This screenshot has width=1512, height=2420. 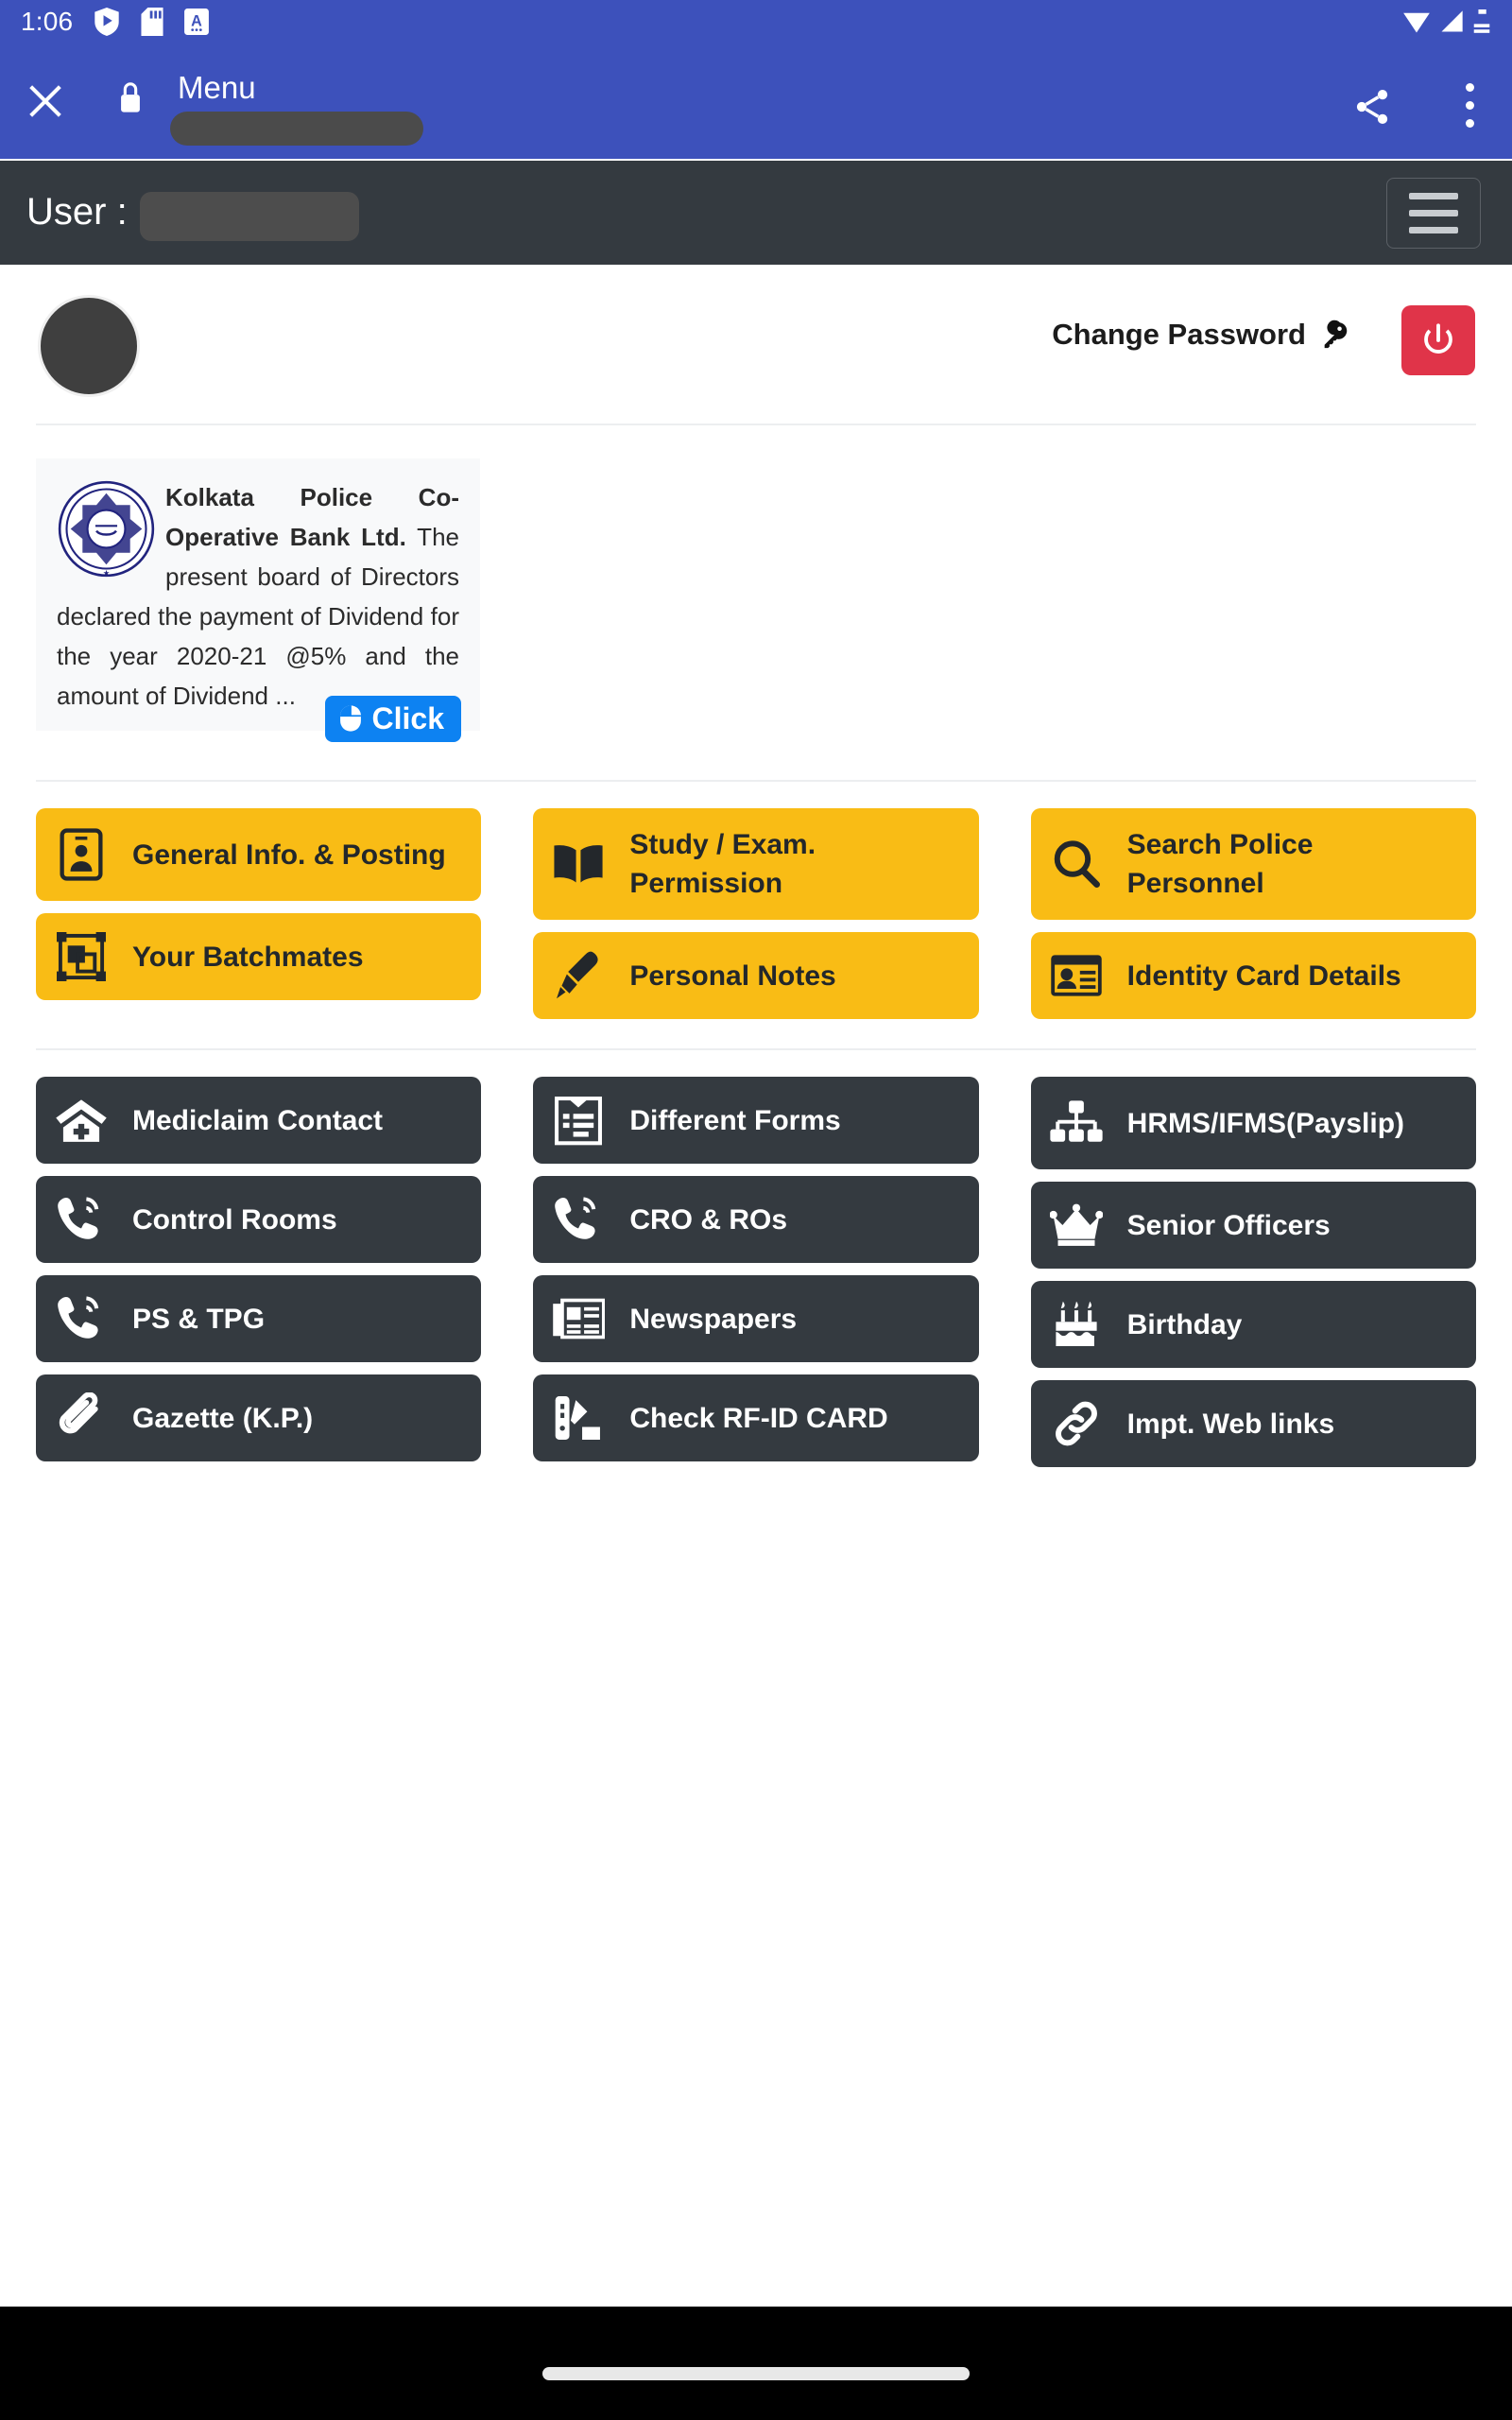 I want to click on tile-different-forms: Different Forms, so click(x=756, y=1120).